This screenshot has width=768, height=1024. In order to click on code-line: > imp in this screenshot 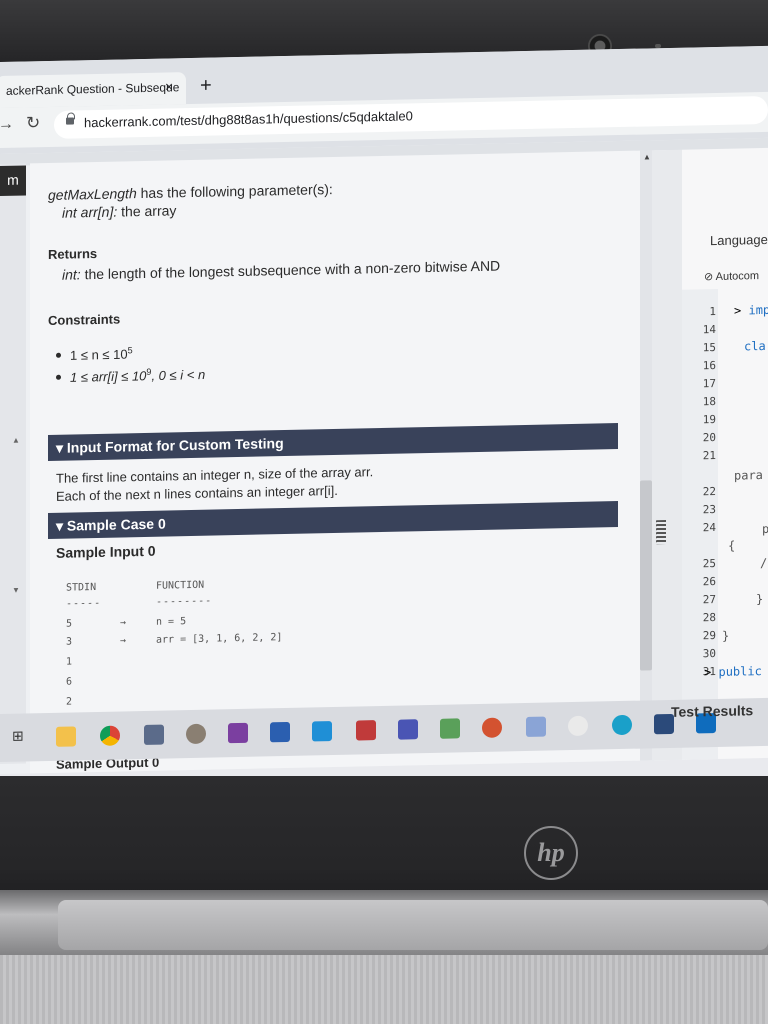, I will do `click(751, 310)`.